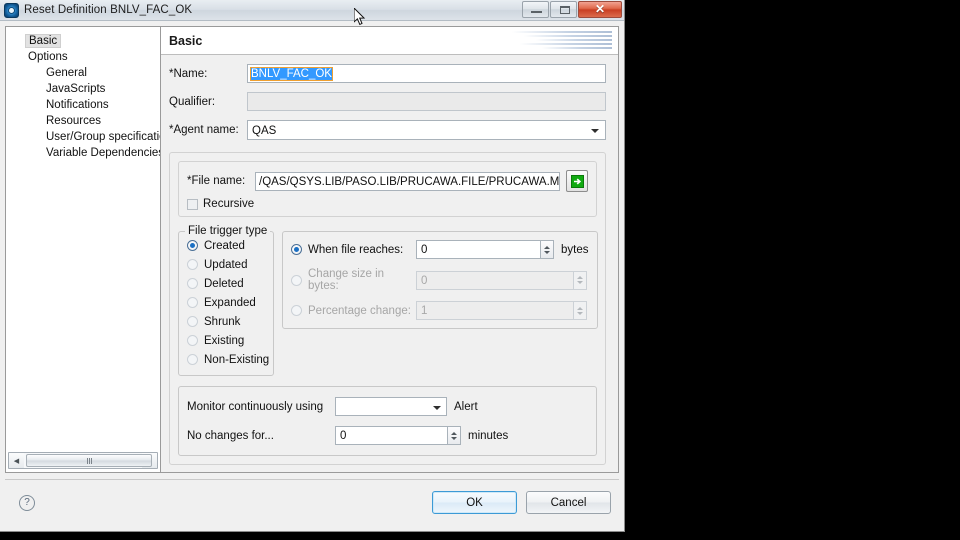 This screenshot has height=540, width=960. I want to click on trigger-option-label: Existing, so click(224, 340).